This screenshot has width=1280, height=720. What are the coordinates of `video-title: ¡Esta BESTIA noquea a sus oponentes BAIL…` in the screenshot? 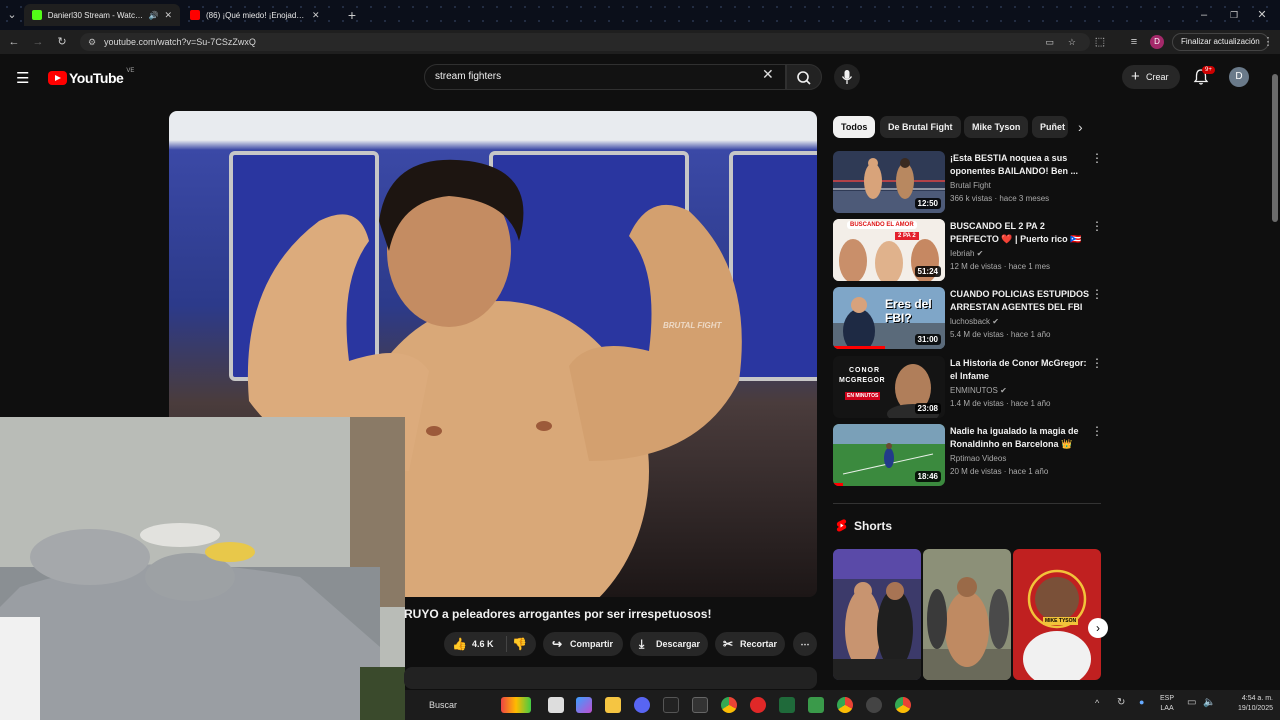 It's located at (1020, 165).